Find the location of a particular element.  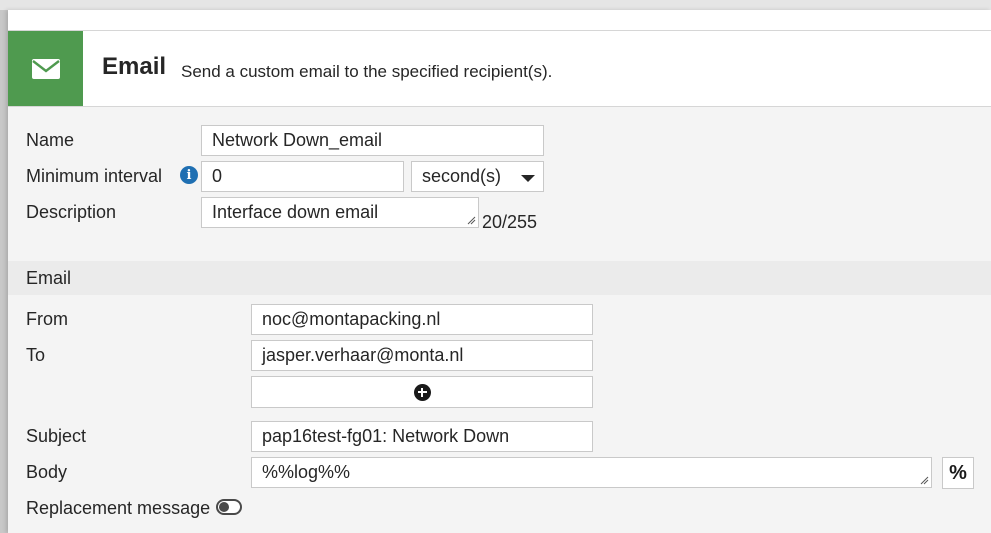

from-label: From is located at coordinates (47, 319).